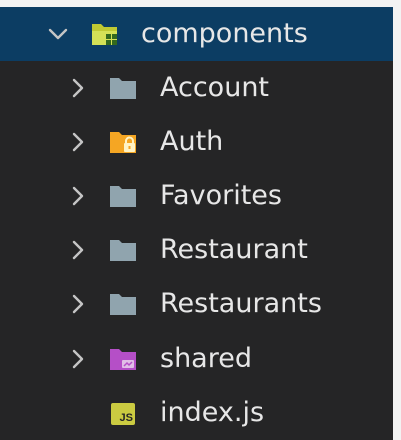  What do you see at coordinates (192, 141) in the screenshot?
I see `tree-item-label: Auth` at bounding box center [192, 141].